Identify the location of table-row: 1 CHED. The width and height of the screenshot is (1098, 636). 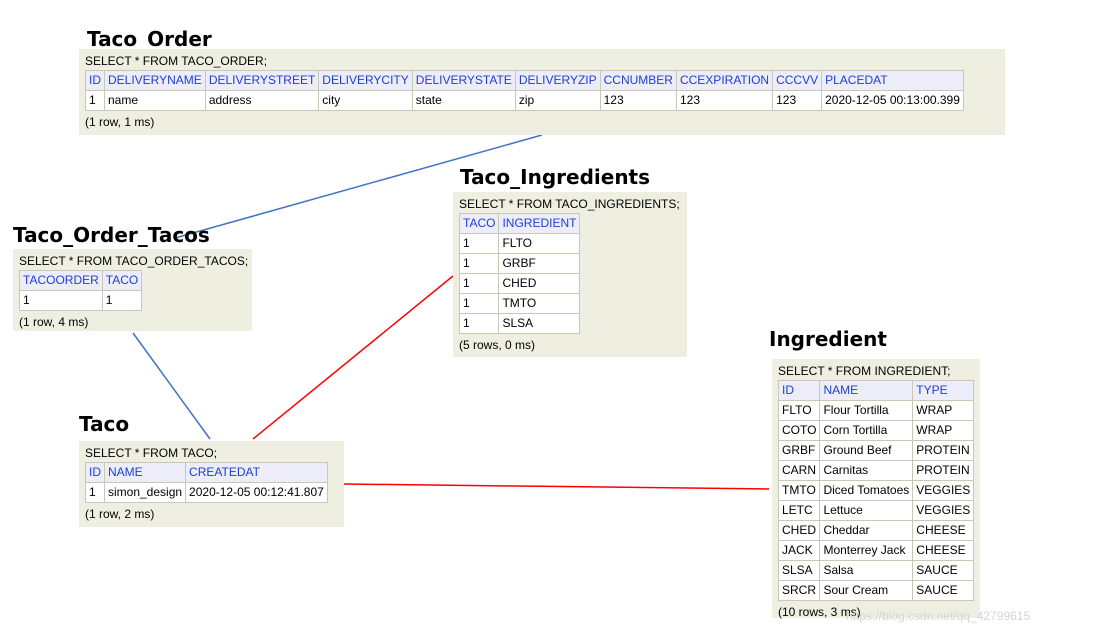
(519, 283).